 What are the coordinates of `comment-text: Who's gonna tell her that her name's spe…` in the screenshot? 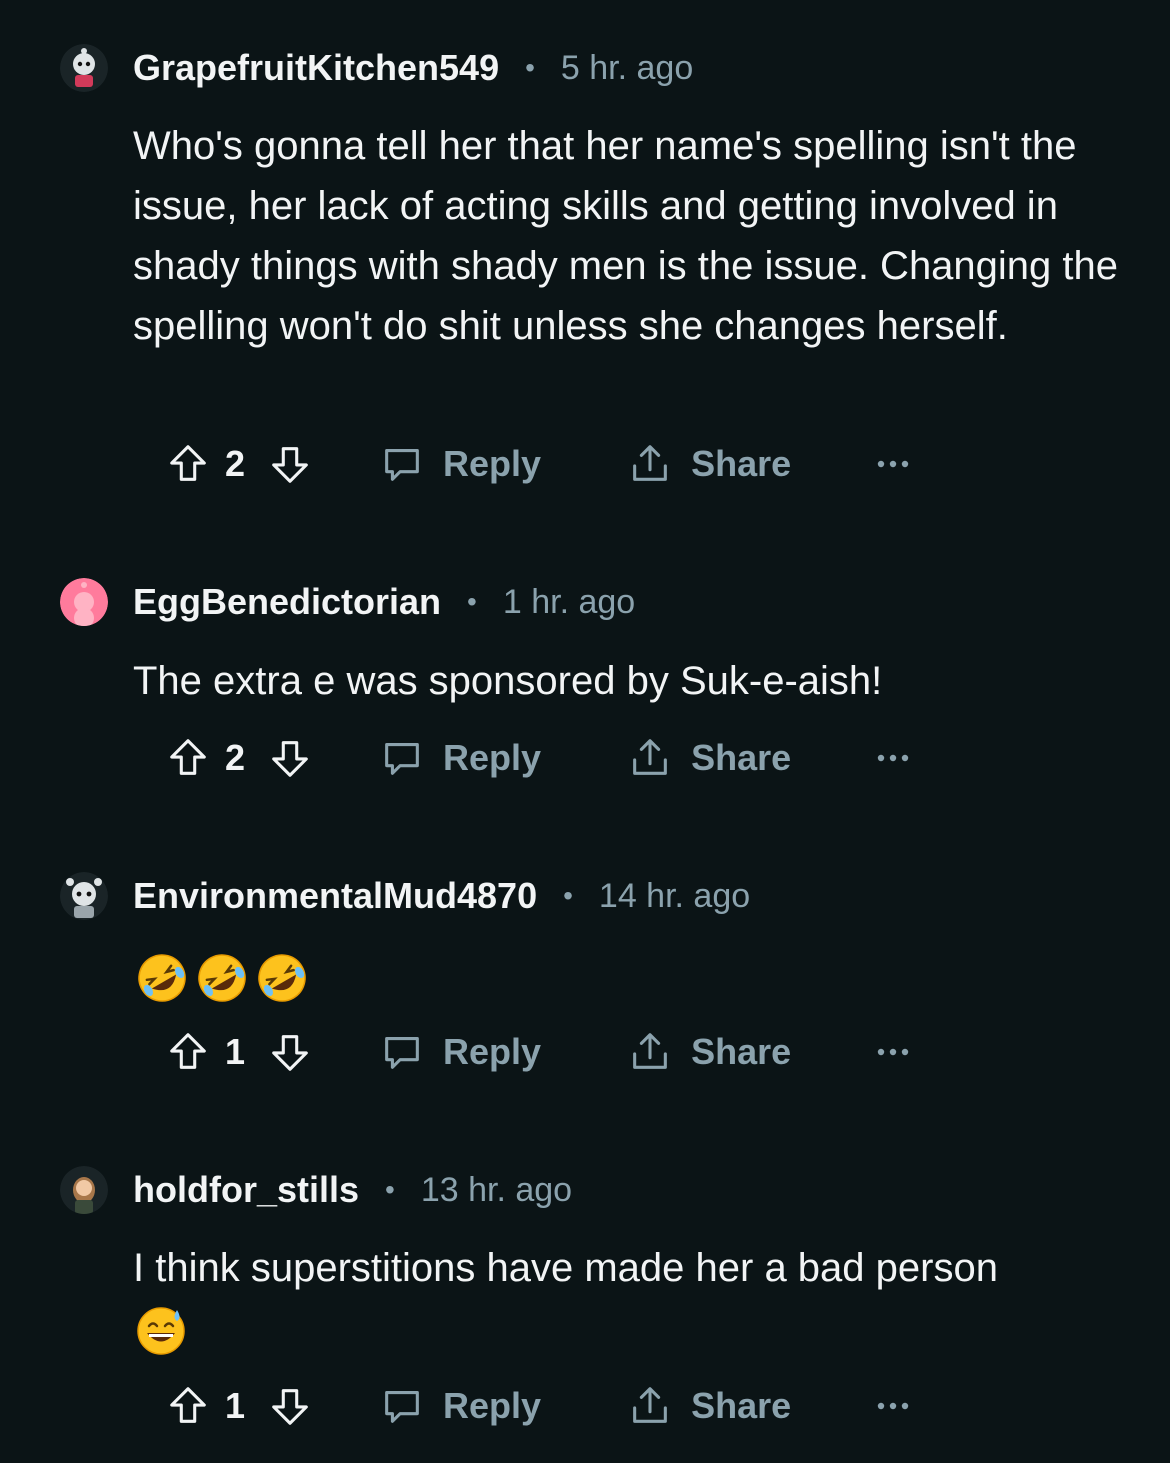 It's located at (626, 236).